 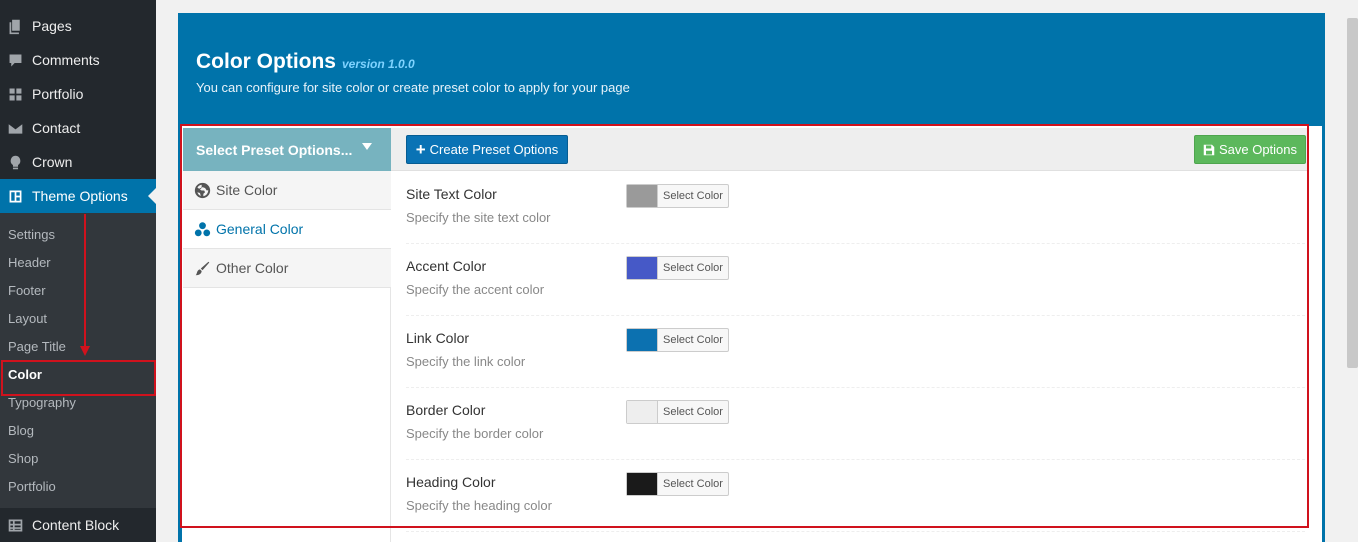 What do you see at coordinates (78, 378) in the screenshot?
I see `annotation-highlight-color` at bounding box center [78, 378].